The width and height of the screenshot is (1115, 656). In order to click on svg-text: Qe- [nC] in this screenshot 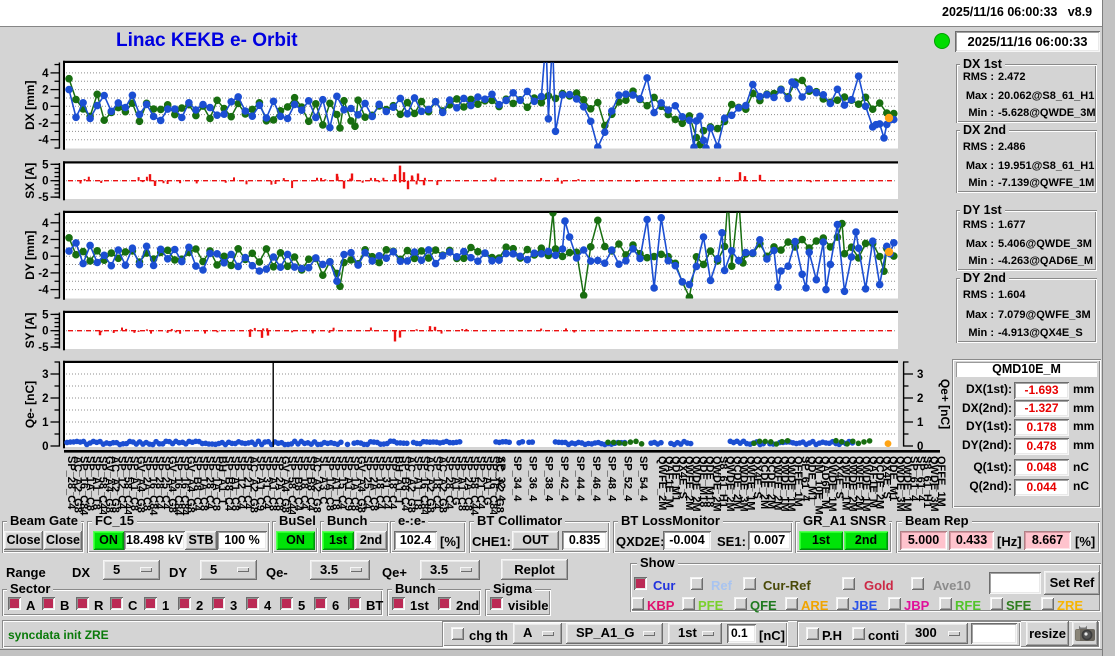, I will do `click(30, 404)`.